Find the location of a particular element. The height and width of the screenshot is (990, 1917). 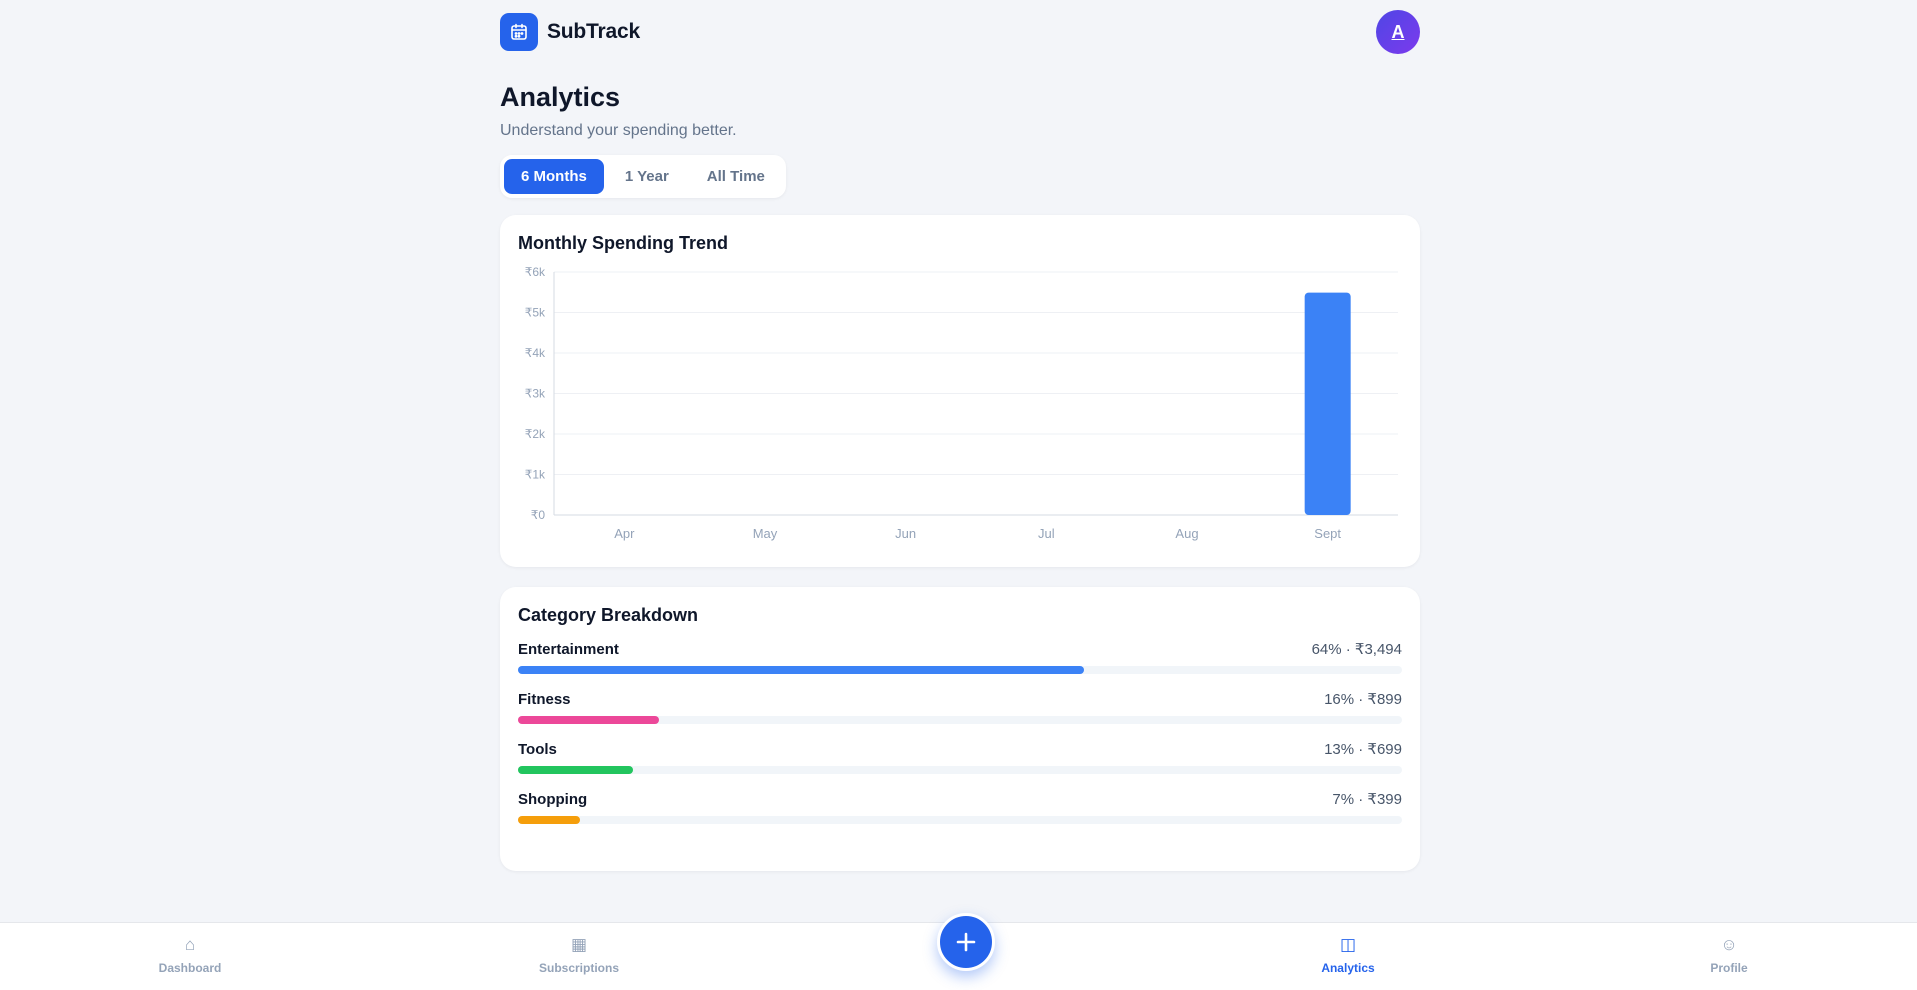

trend-title: Monthly Spending Trend is located at coordinates (623, 243).